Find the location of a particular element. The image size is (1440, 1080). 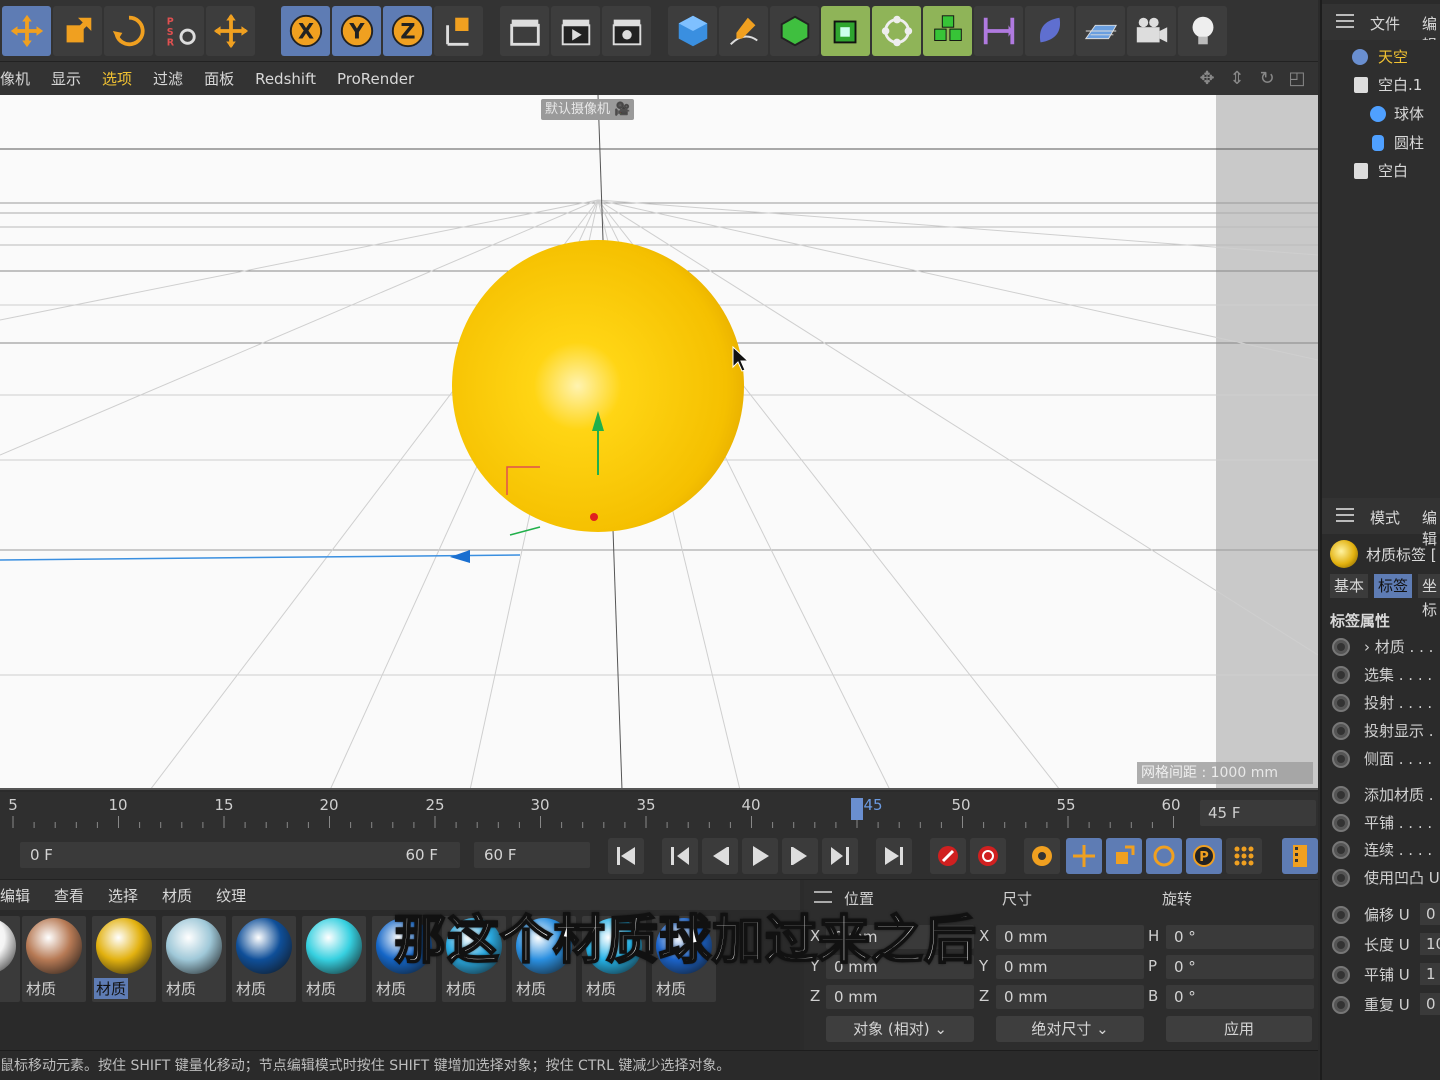

tag-property-row: 重复 U 0 is located at coordinates (1381, 1005).